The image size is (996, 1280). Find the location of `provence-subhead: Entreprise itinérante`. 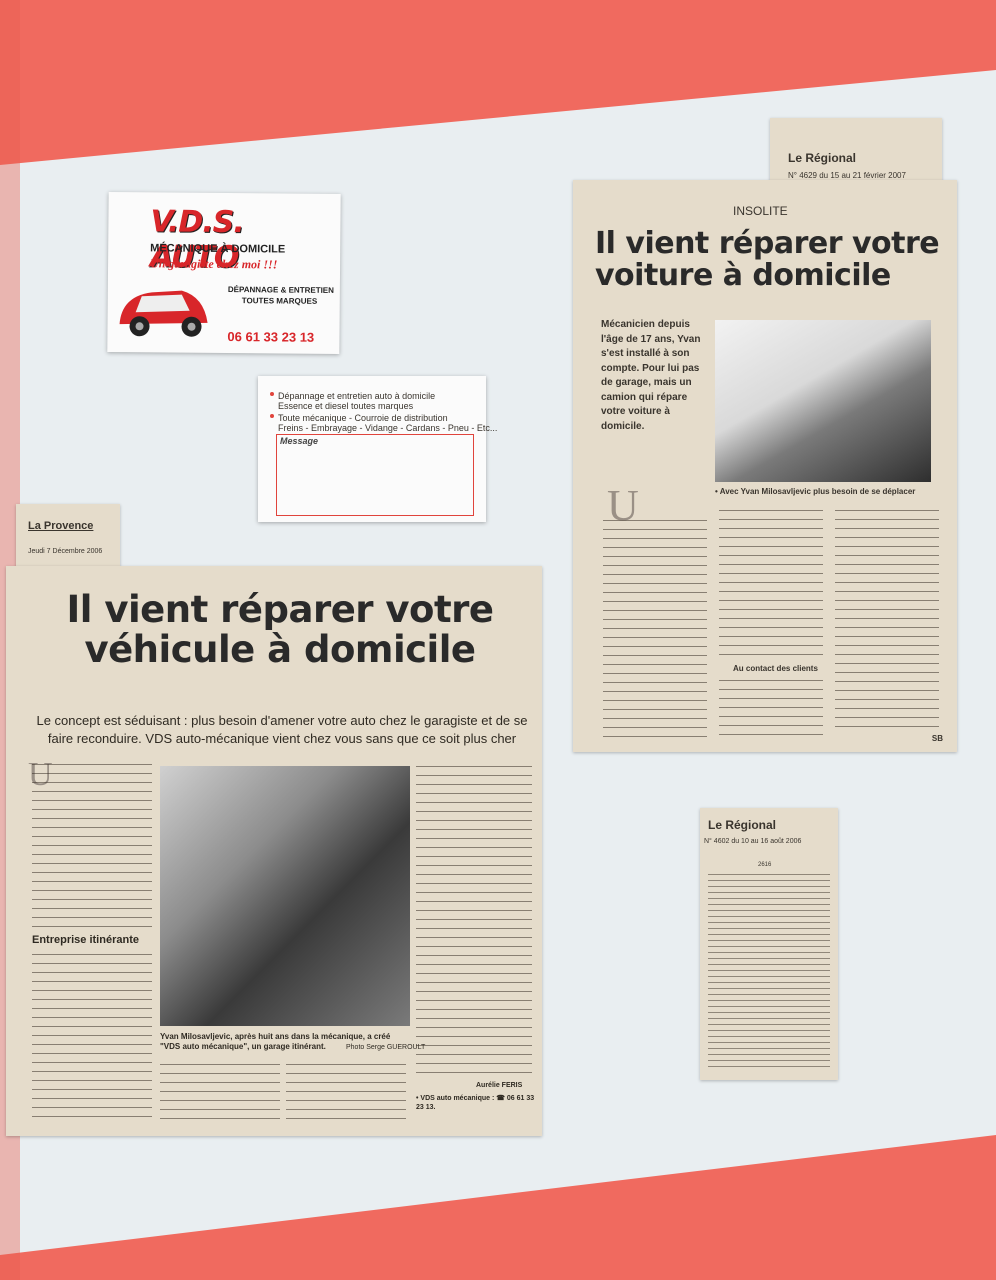

provence-subhead: Entreprise itinérante is located at coordinates (85, 940).